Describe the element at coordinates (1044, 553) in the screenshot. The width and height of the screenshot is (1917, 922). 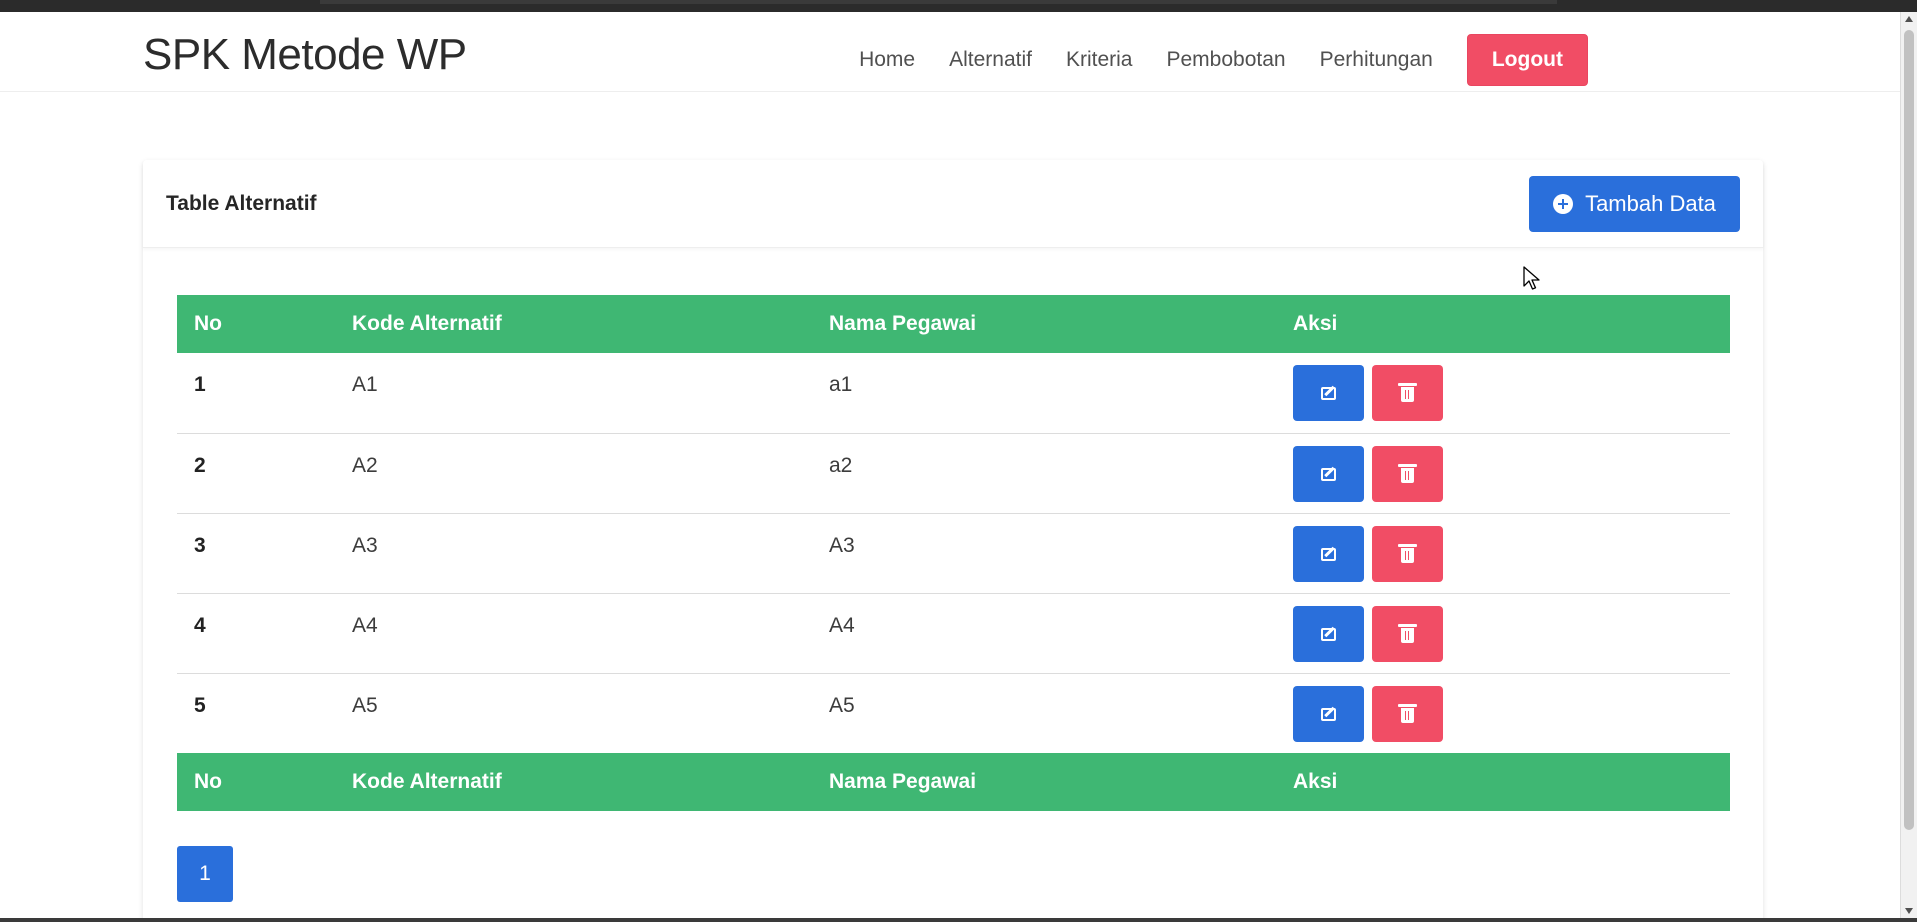
I see `row-nama: A3` at that location.